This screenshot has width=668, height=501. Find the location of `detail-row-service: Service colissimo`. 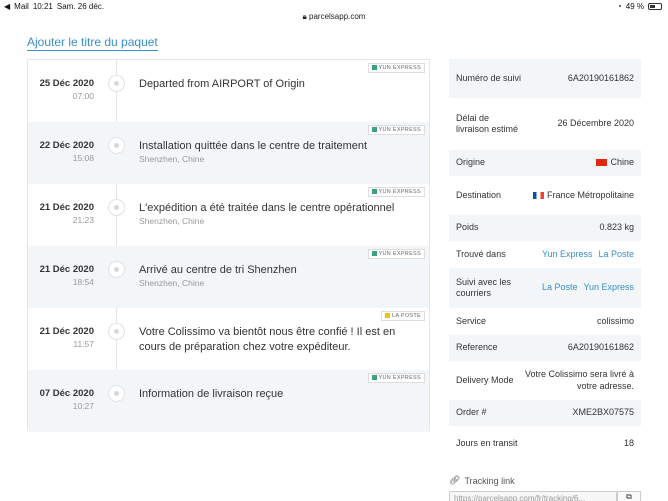

detail-row-service: Service colissimo is located at coordinates (545, 321).